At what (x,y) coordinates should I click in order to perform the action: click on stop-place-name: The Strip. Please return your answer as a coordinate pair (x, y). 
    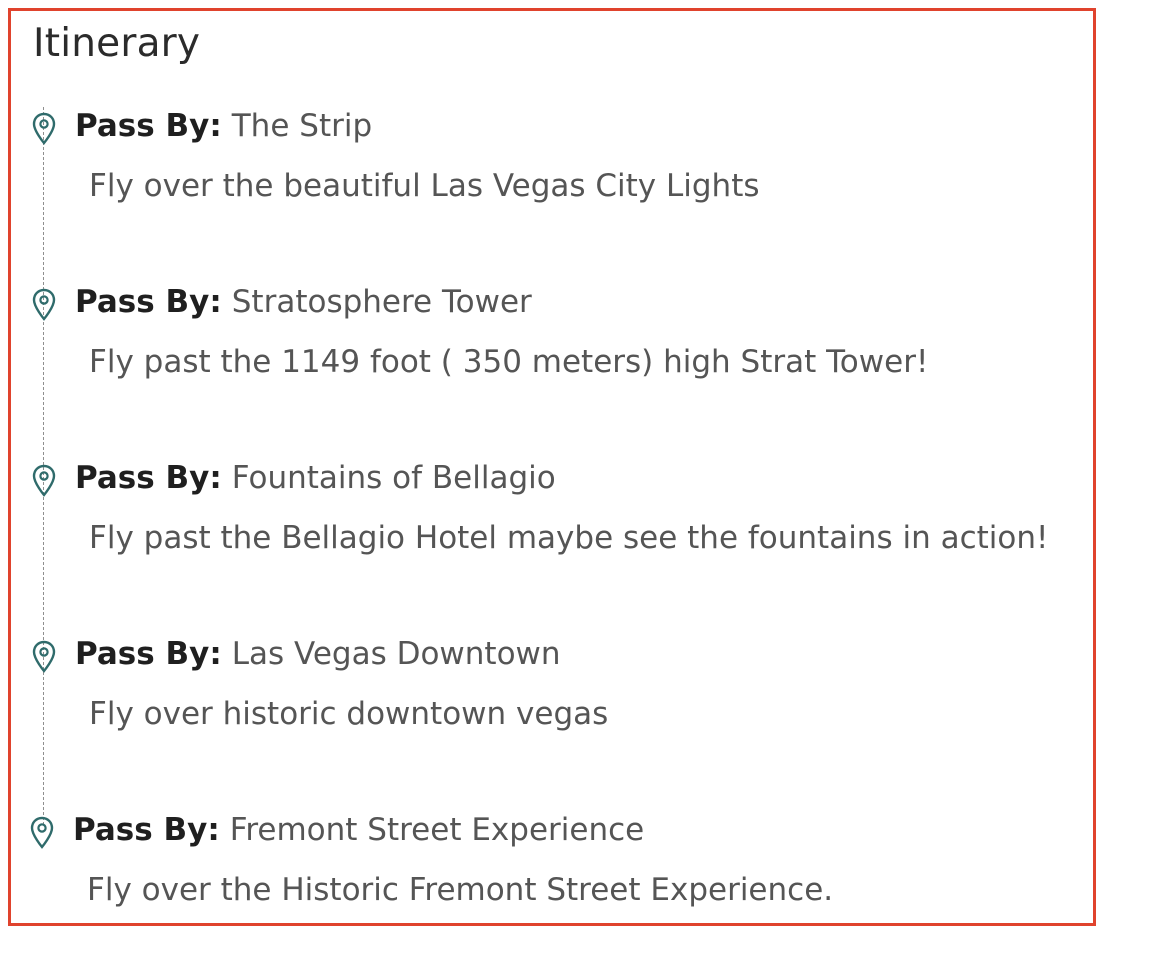
    Looking at the image, I should click on (302, 126).